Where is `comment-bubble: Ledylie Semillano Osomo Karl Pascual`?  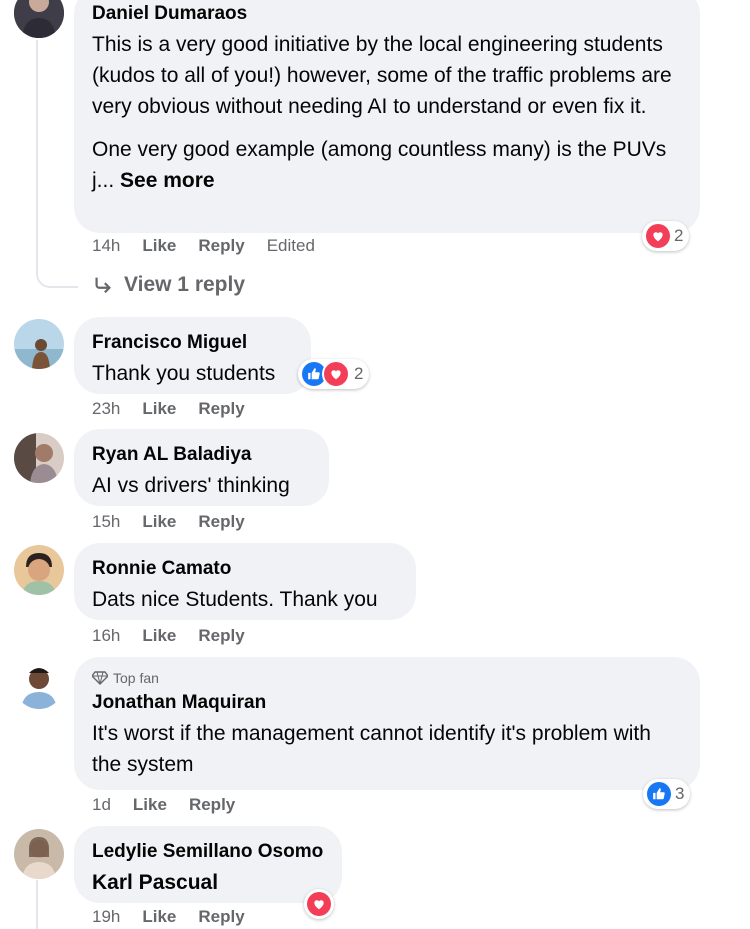
comment-bubble: Ledylie Semillano Osomo Karl Pascual is located at coordinates (208, 864).